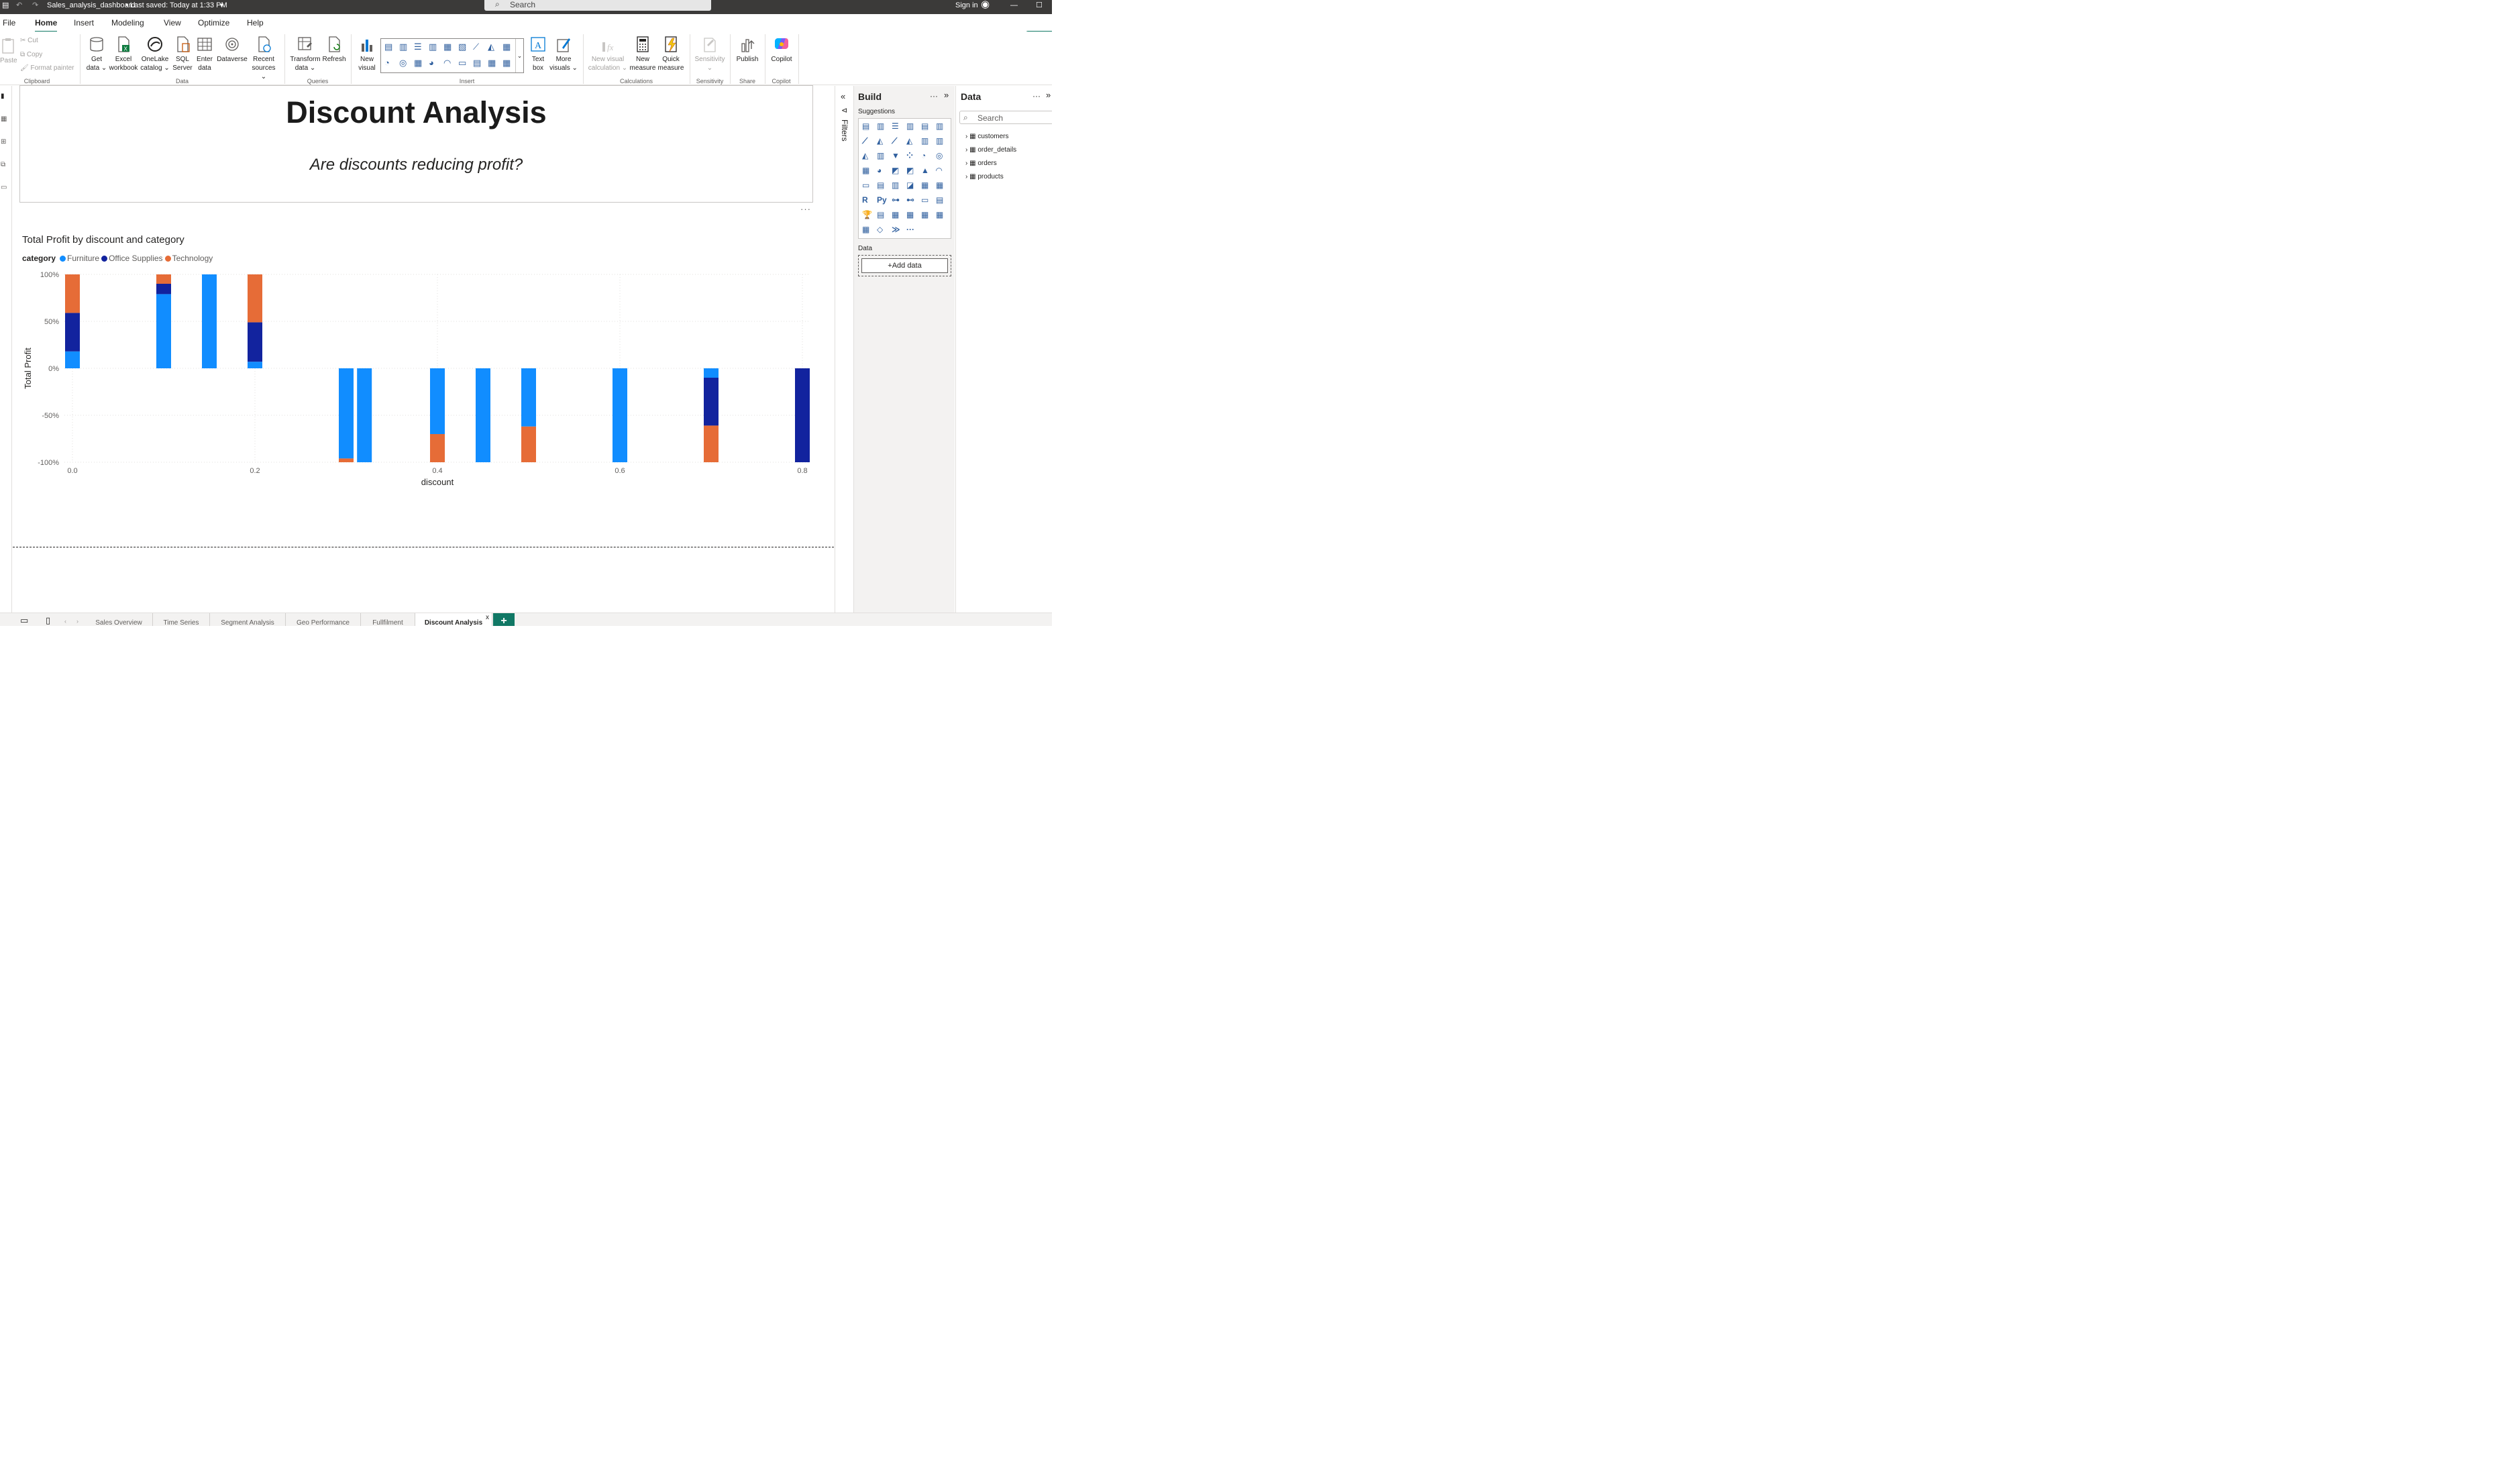  Describe the element at coordinates (910, 185) in the screenshot. I see `visual-type-icon: ◪` at that location.